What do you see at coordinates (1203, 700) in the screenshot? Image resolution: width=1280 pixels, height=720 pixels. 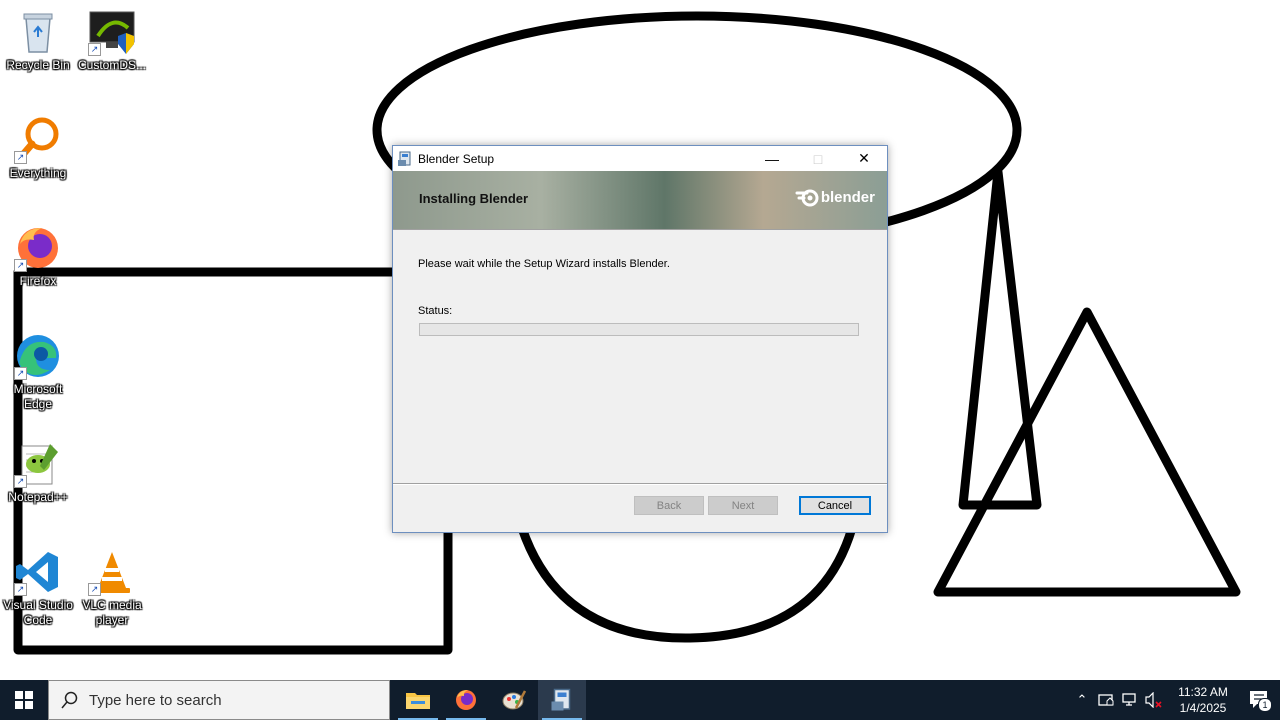 I see `taskbar-clock: 11:32 AM 1/4/2025` at bounding box center [1203, 700].